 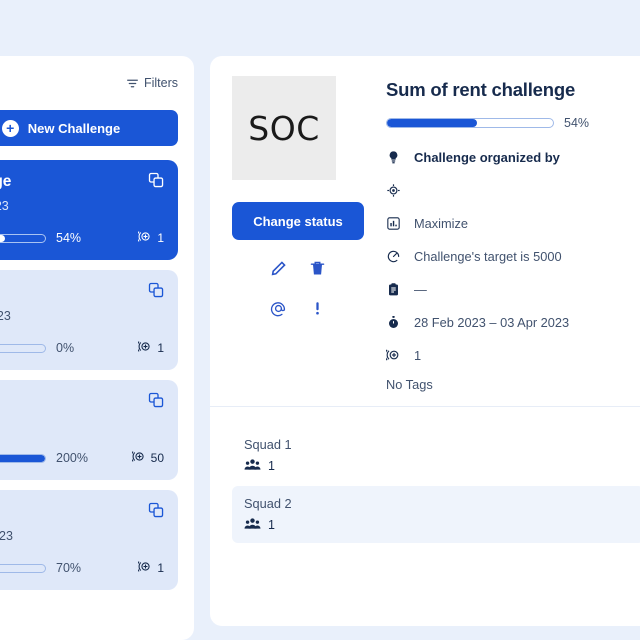 I want to click on meta-row-organizer: Challenge organized by, so click(x=513, y=157).